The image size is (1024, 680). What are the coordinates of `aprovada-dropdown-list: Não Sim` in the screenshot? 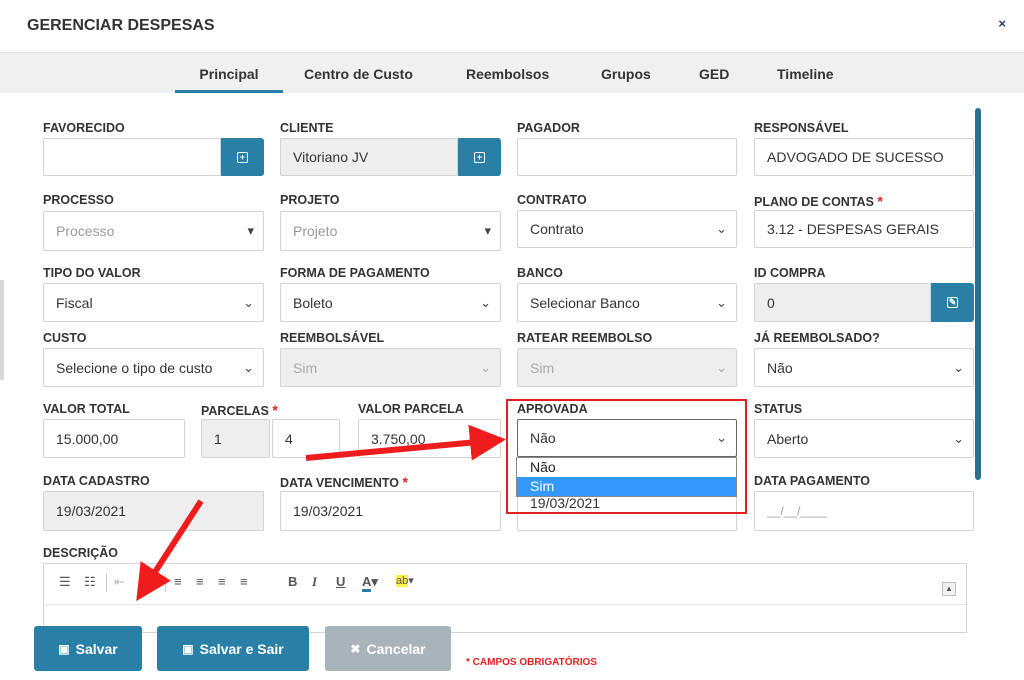 It's located at (626, 477).